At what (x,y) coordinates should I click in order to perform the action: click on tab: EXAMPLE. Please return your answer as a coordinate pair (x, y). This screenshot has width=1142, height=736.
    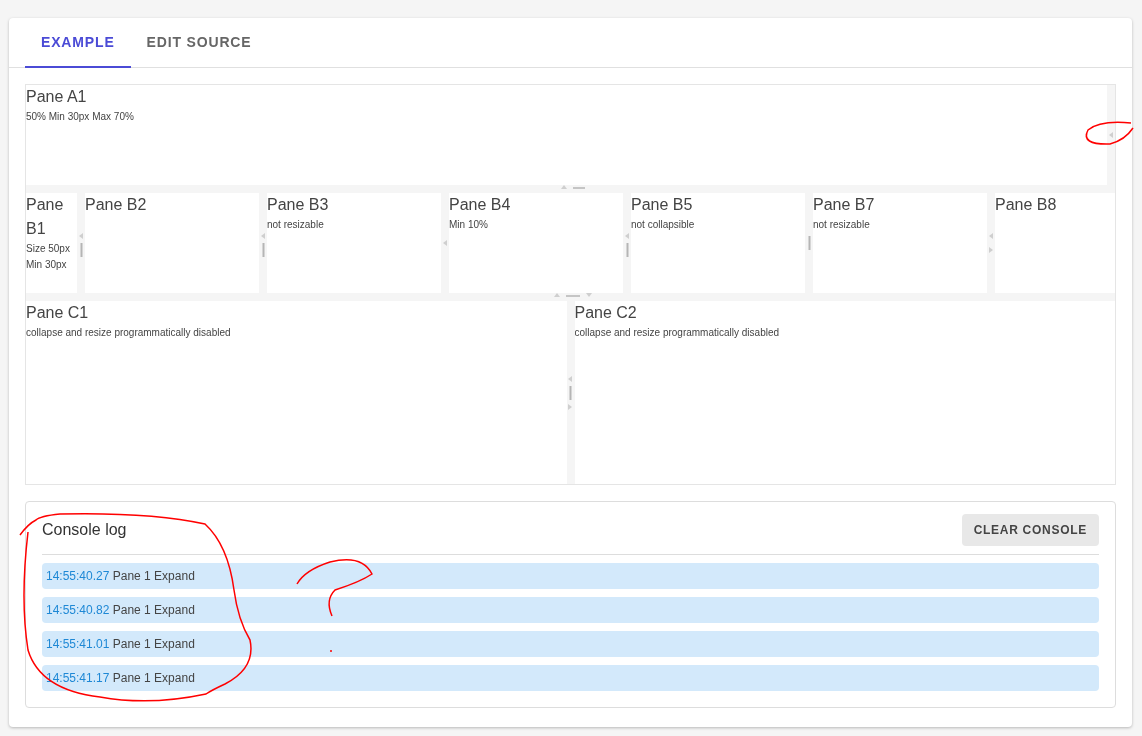
    Looking at the image, I should click on (78, 43).